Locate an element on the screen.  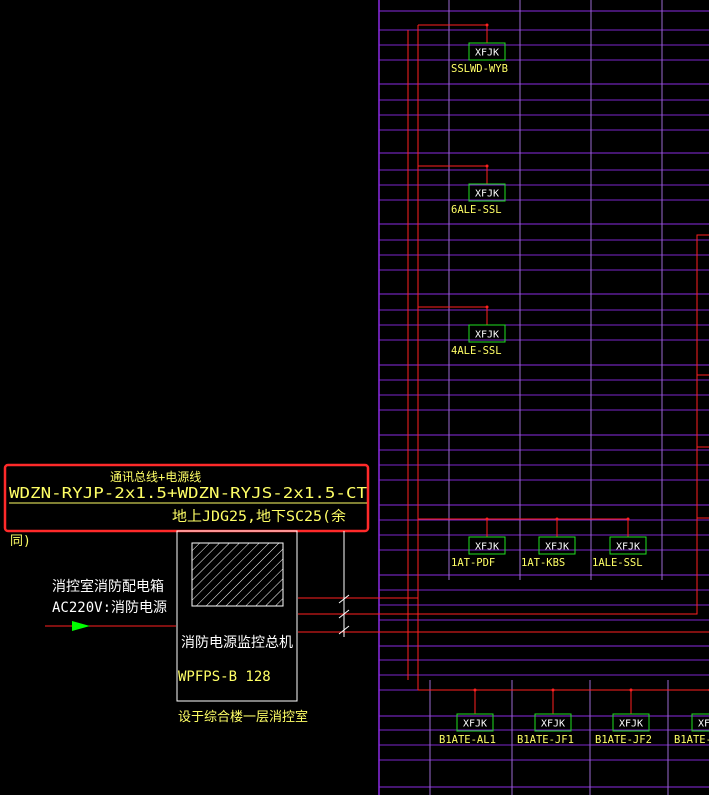
host-model: WPFPS-B 128 is located at coordinates (224, 677).